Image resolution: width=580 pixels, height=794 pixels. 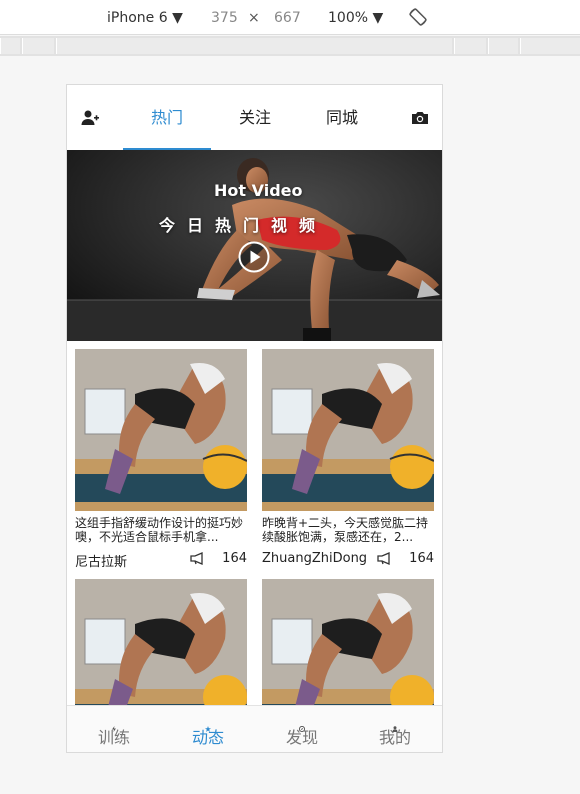 What do you see at coordinates (254, 257) in the screenshot?
I see `play-icon` at bounding box center [254, 257].